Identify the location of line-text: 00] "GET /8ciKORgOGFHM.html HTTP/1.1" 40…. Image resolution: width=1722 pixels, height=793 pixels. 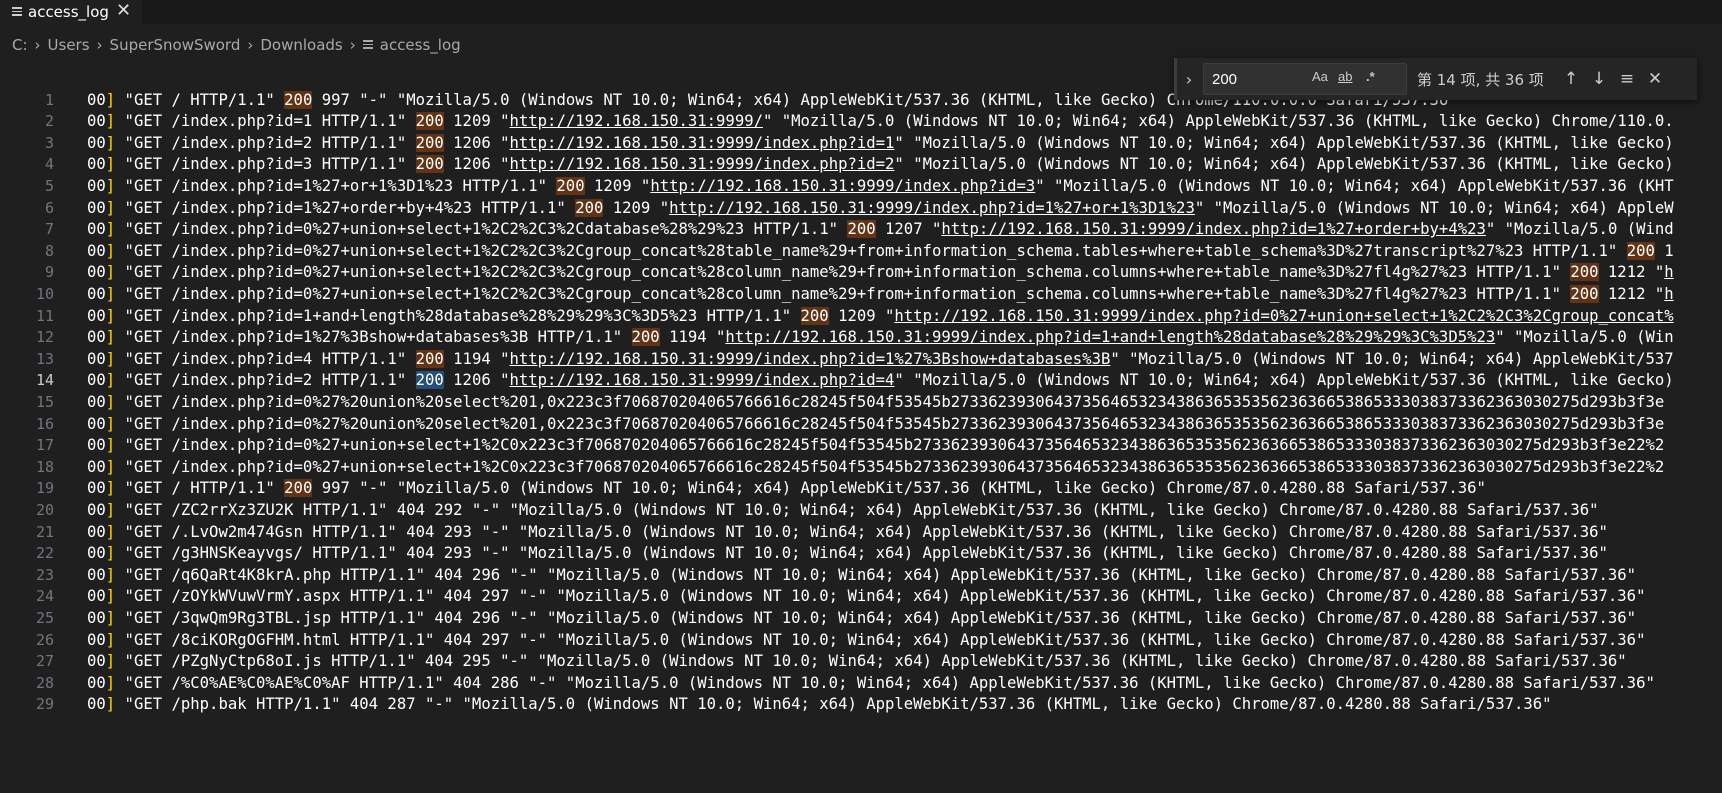
(904, 641).